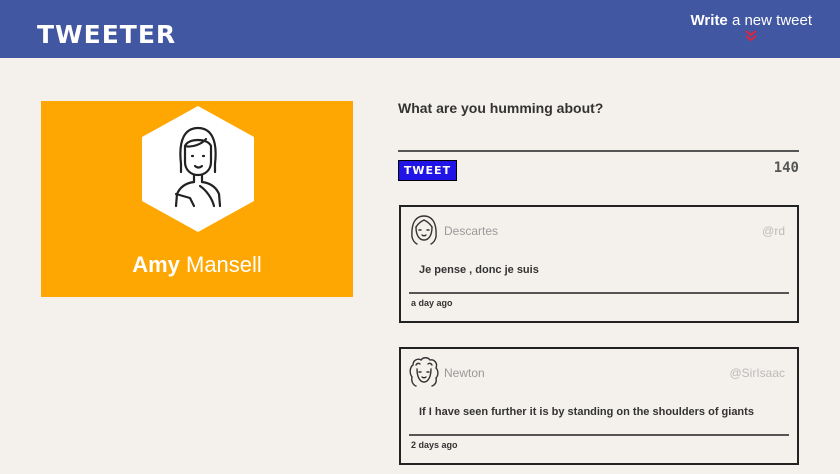 Image resolution: width=840 pixels, height=474 pixels. What do you see at coordinates (434, 445) in the screenshot?
I see `tweet-timestamp: 2 days ago` at bounding box center [434, 445].